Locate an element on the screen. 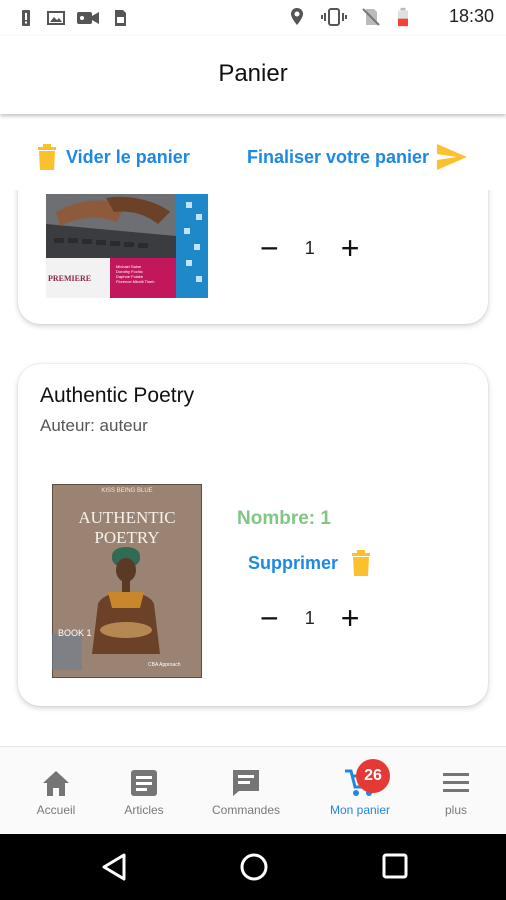 The width and height of the screenshot is (506, 900). menu-icon is located at coordinates (456, 782).